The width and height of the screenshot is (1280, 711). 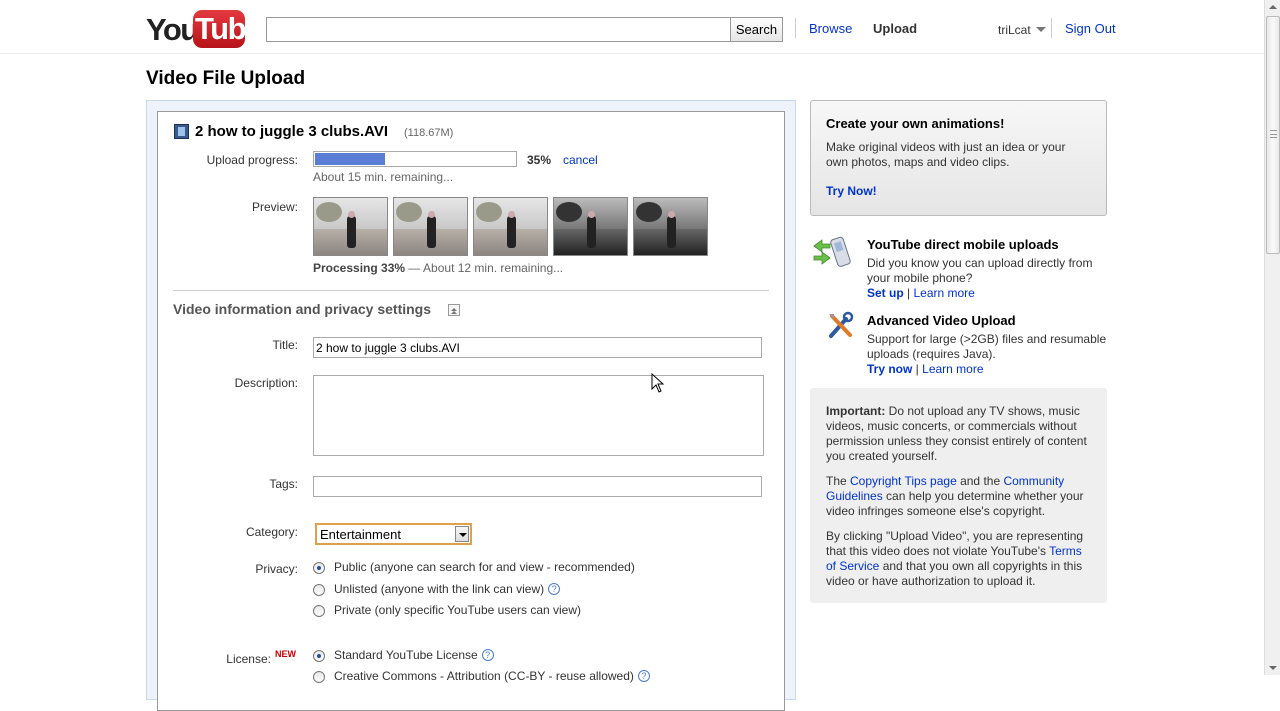 I want to click on vertical-scrollbar, so click(x=1272, y=337).